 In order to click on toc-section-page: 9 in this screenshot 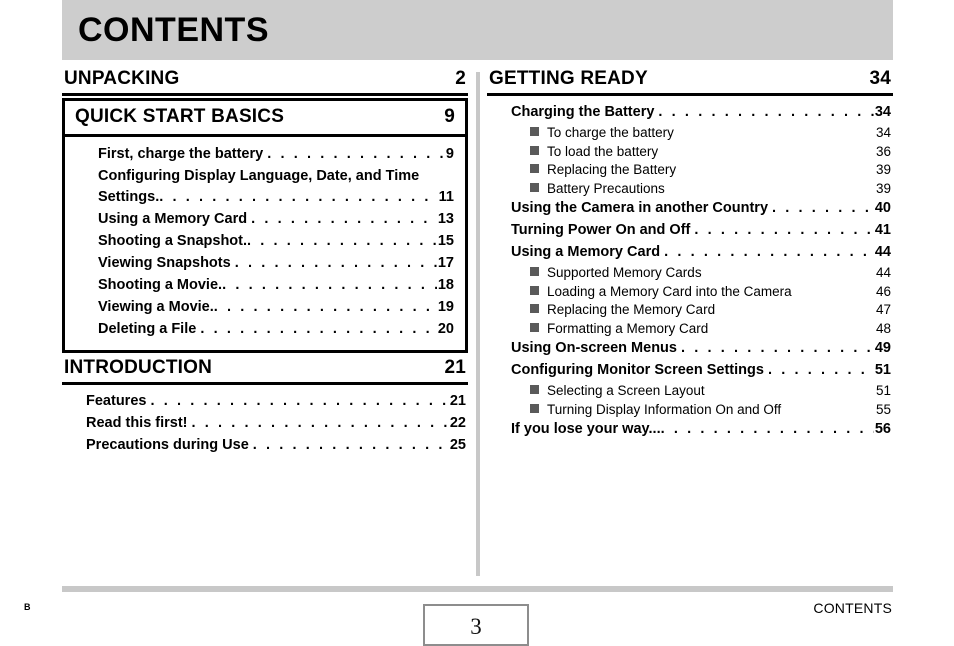, I will do `click(449, 116)`.